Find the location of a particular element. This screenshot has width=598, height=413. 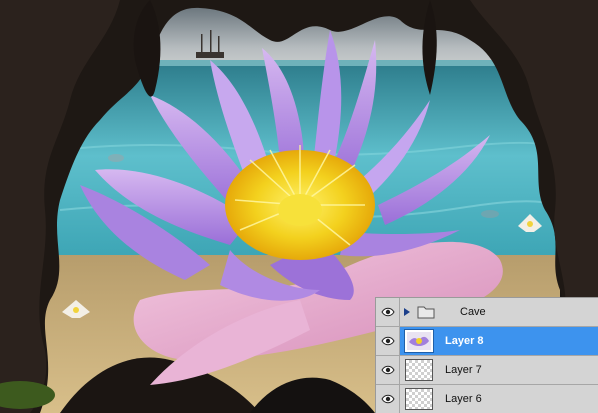

triangle-right-icon is located at coordinates (407, 312).